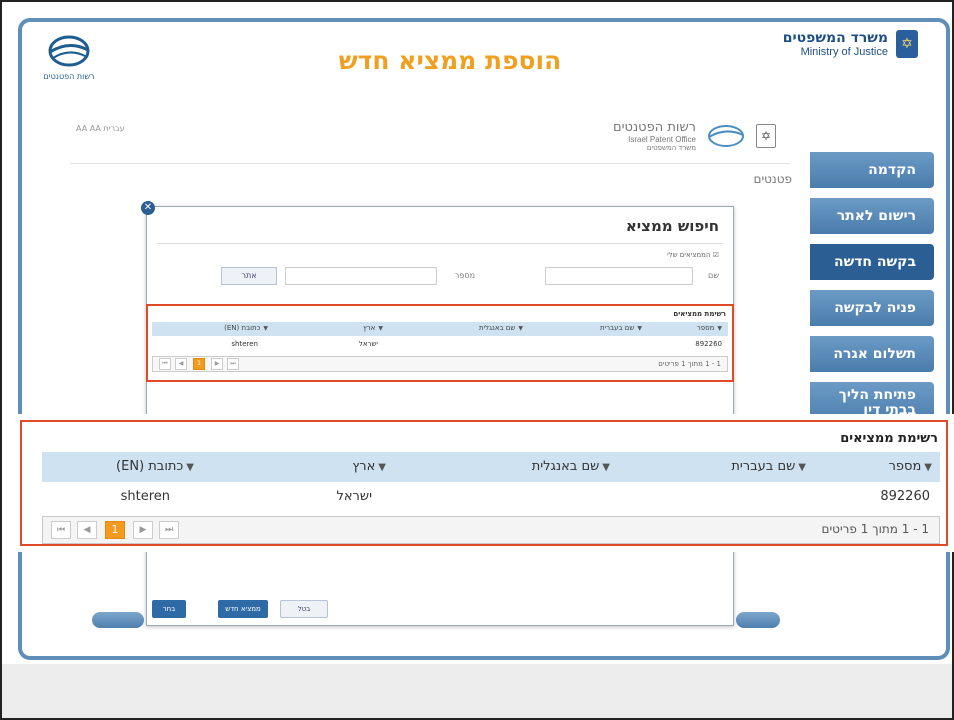  What do you see at coordinates (654, 139) in the screenshot?
I see `site-title-english: Israel Patent Office` at bounding box center [654, 139].